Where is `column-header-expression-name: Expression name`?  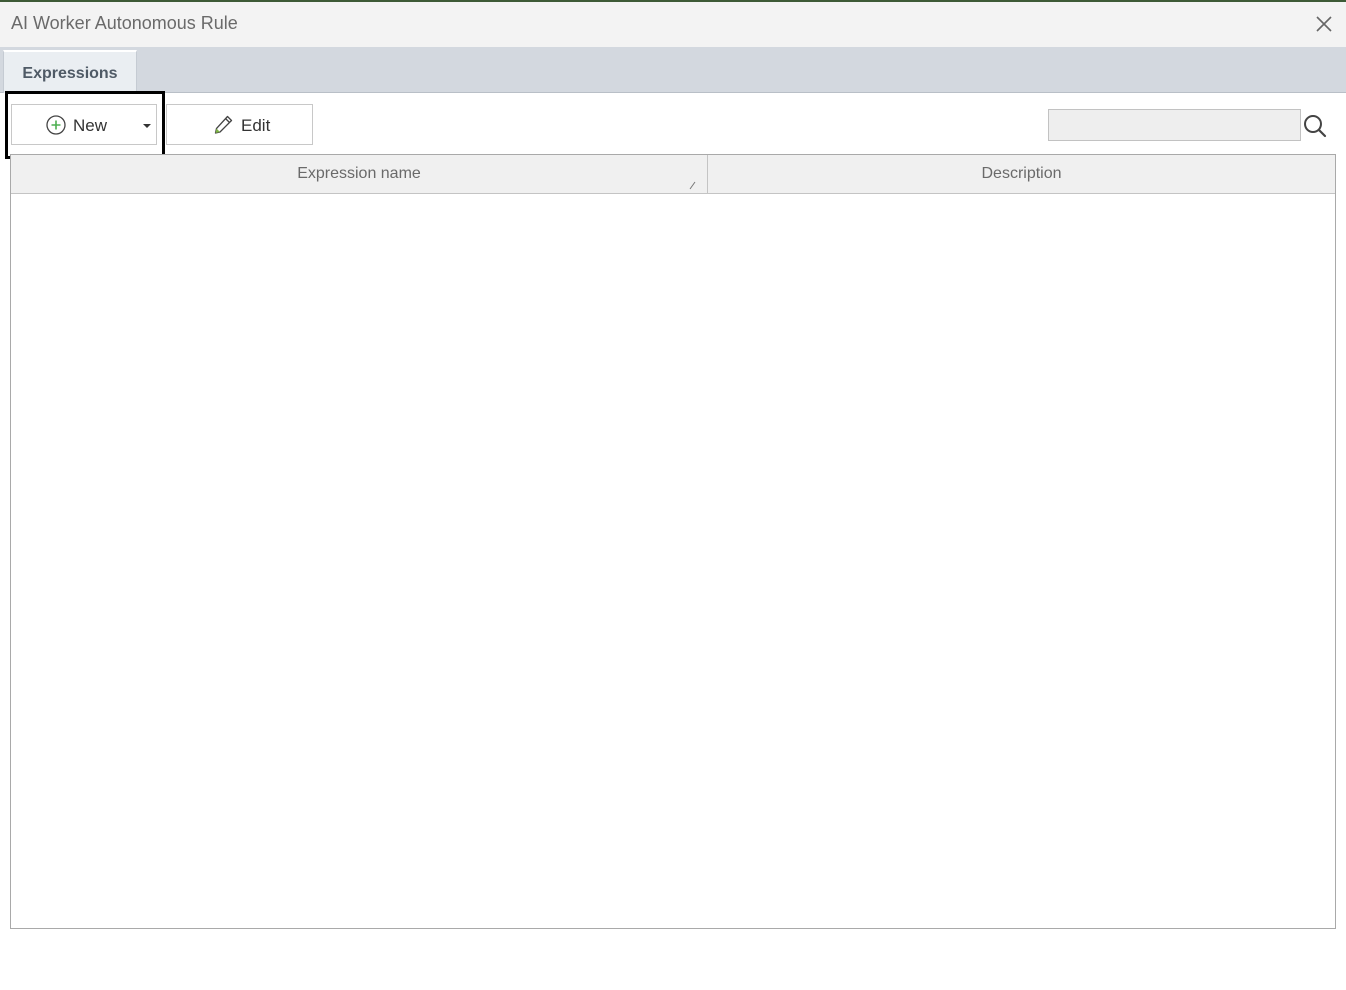
column-header-expression-name: Expression name is located at coordinates (359, 174).